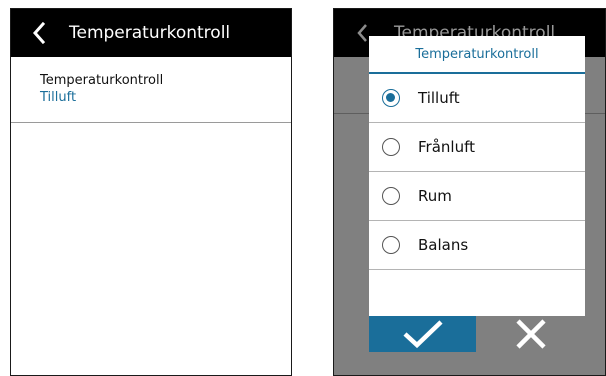 Image resolution: width=606 pixels, height=376 pixels. I want to click on option-label: Frånluft, so click(446, 147).